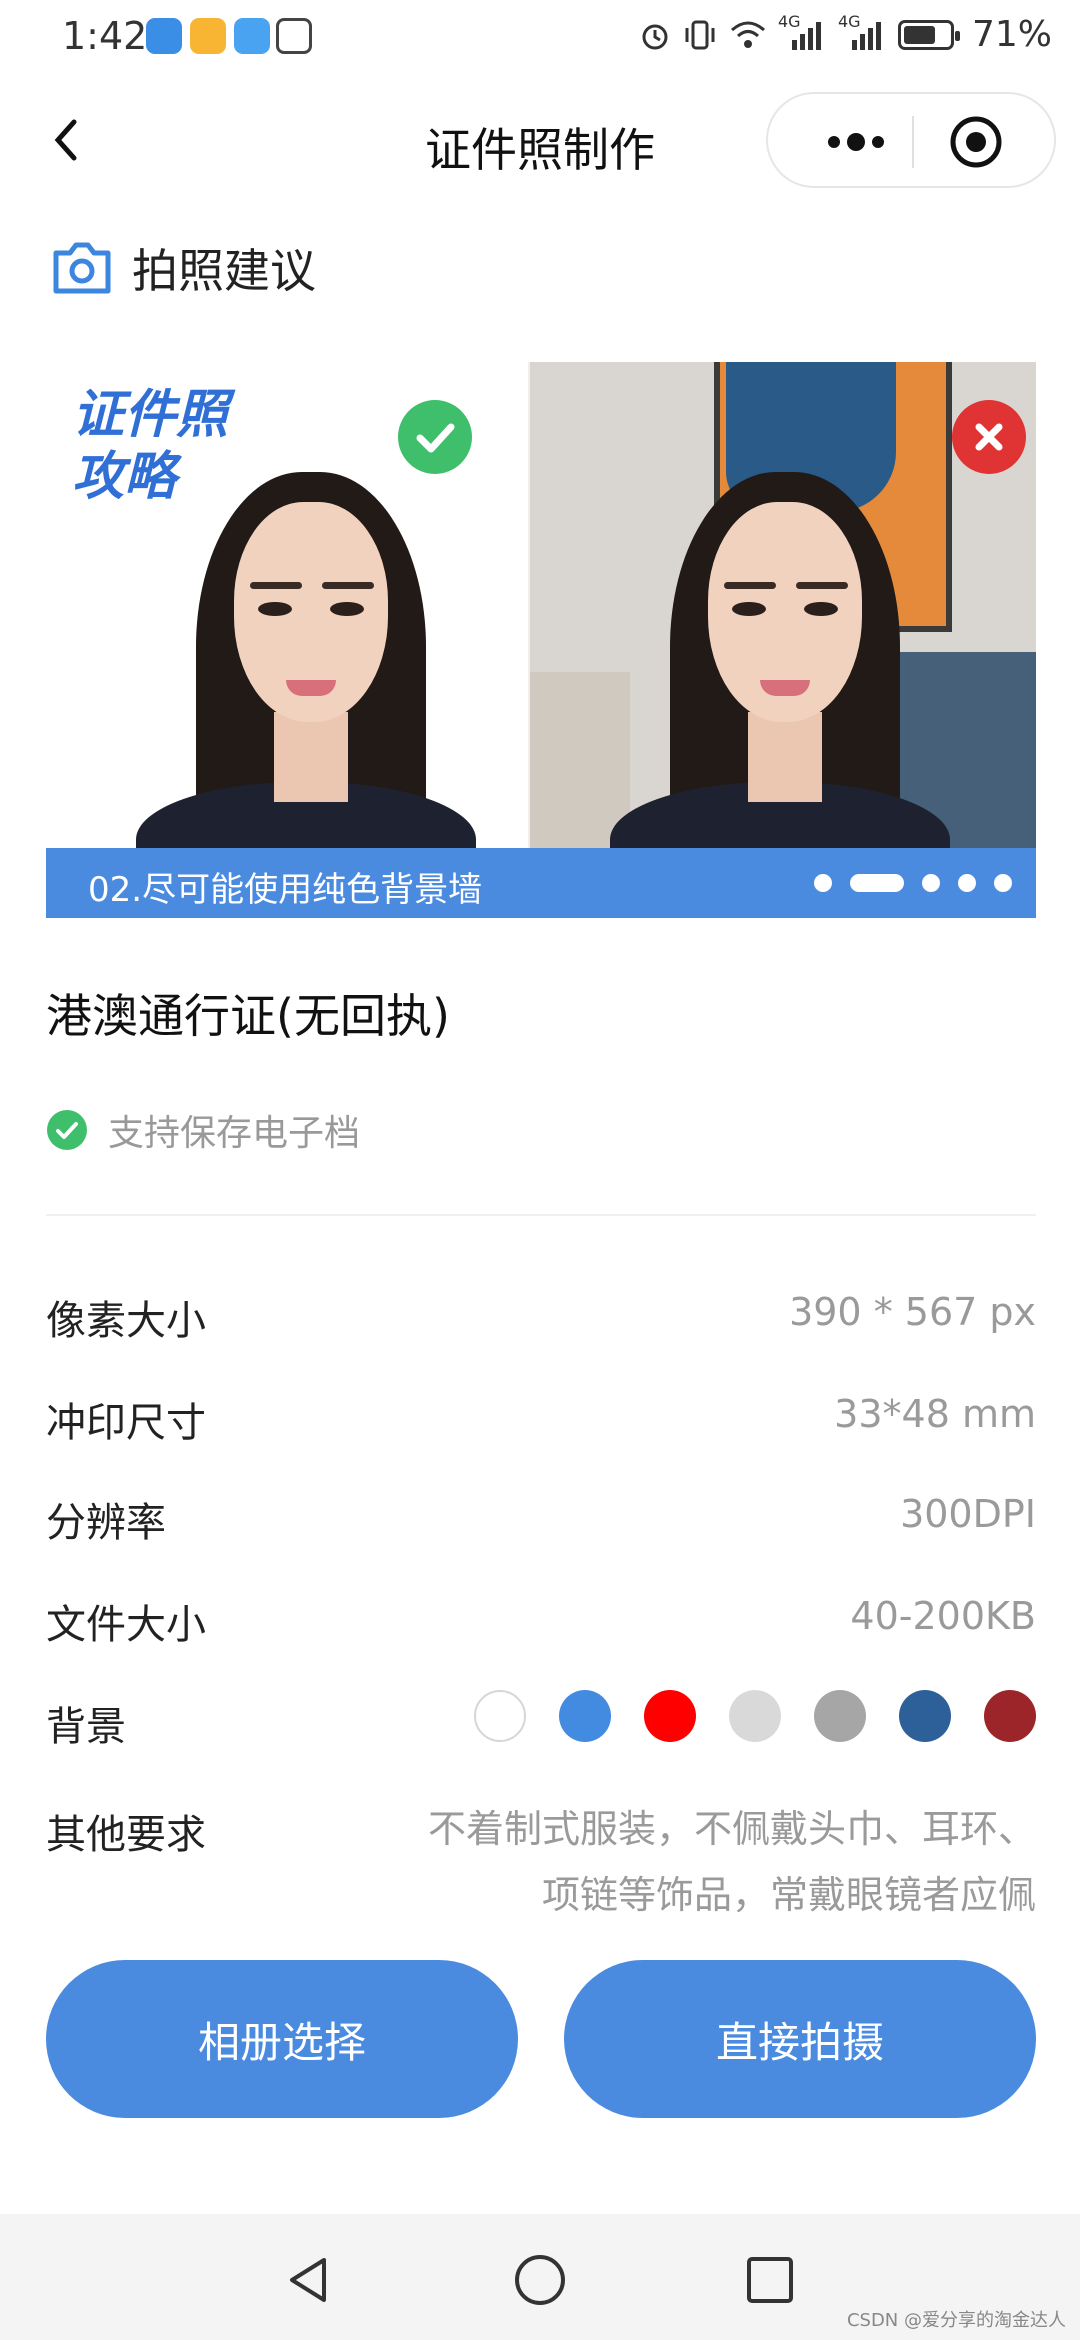 The height and width of the screenshot is (2340, 1080). I want to click on signal-2-label: 4G, so click(849, 21).